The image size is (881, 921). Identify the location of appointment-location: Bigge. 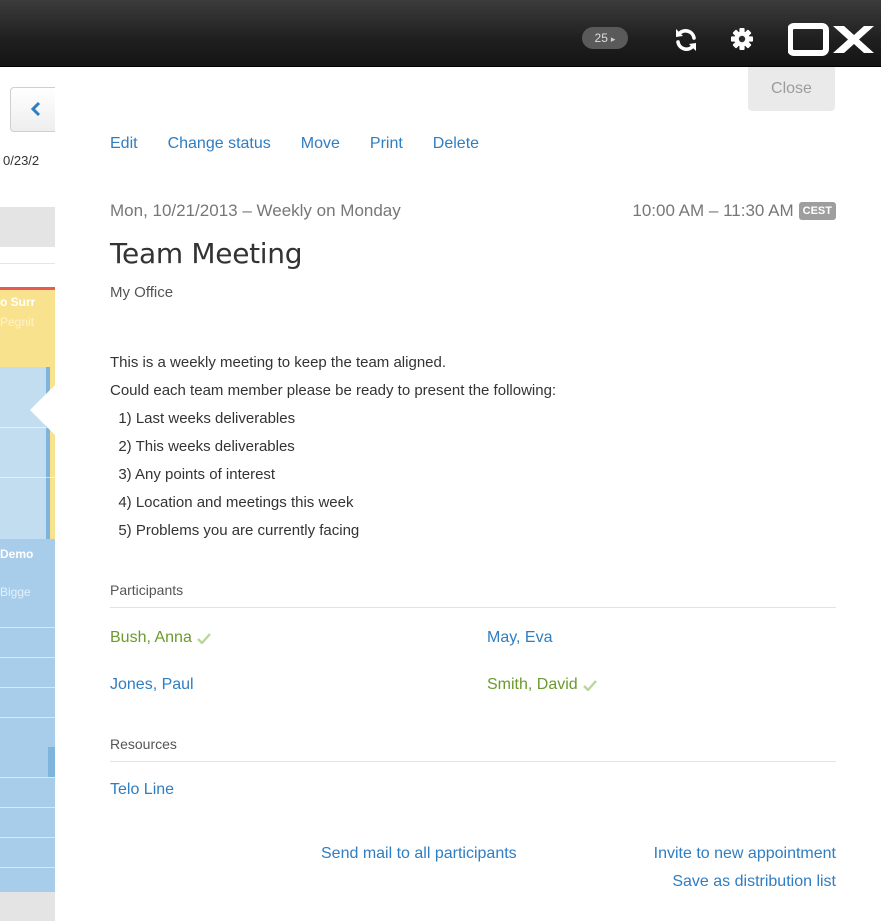
(15, 592).